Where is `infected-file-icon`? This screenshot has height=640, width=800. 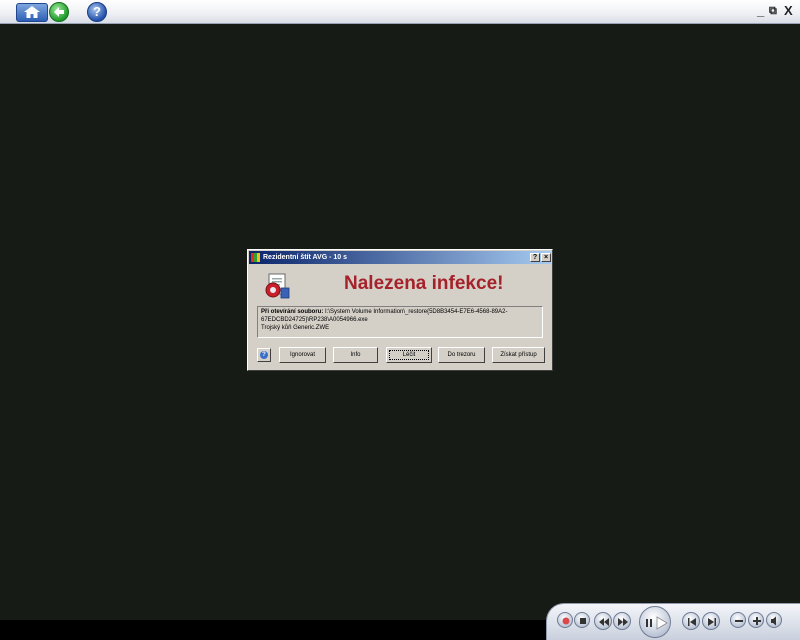 infected-file-icon is located at coordinates (277, 286).